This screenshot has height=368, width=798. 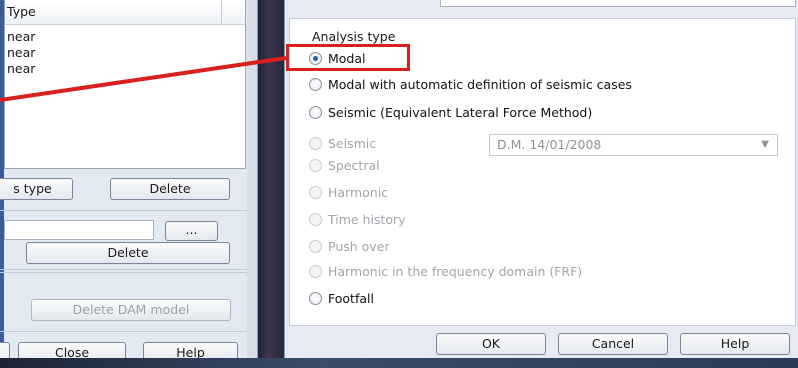 What do you see at coordinates (618, 3) in the screenshot?
I see `name-field` at bounding box center [618, 3].